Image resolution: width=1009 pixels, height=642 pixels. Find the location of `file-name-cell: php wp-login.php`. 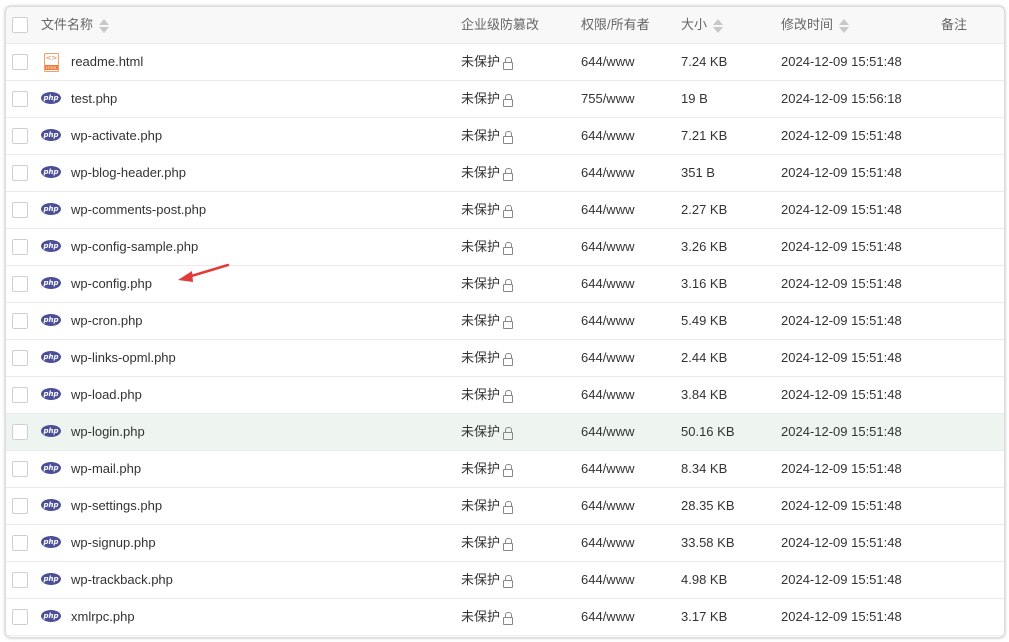

file-name-cell: php wp-login.php is located at coordinates (241, 432).